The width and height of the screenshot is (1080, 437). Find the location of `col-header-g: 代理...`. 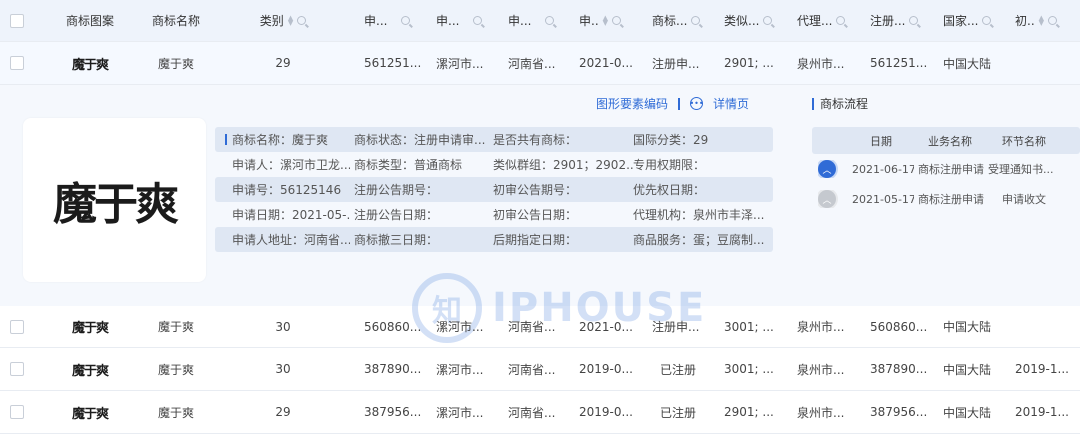

col-header-g: 代理... is located at coordinates (827, 20).